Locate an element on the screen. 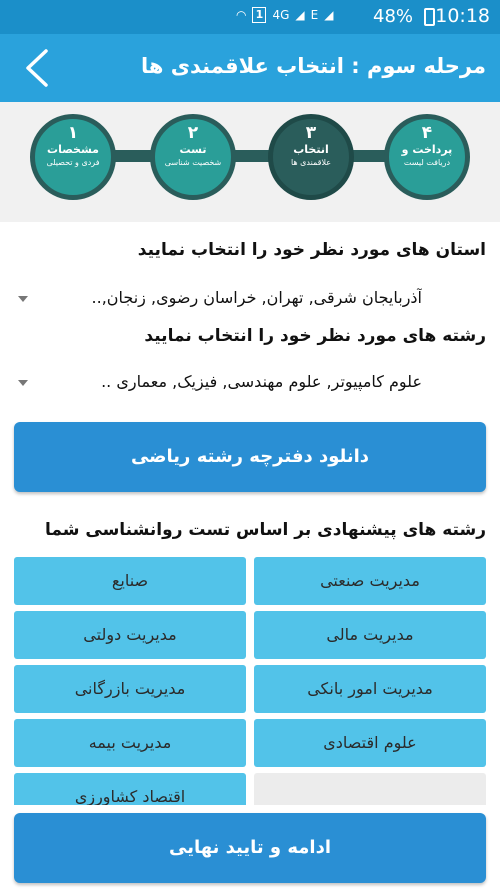  battery-percent: 48% is located at coordinates (393, 16).